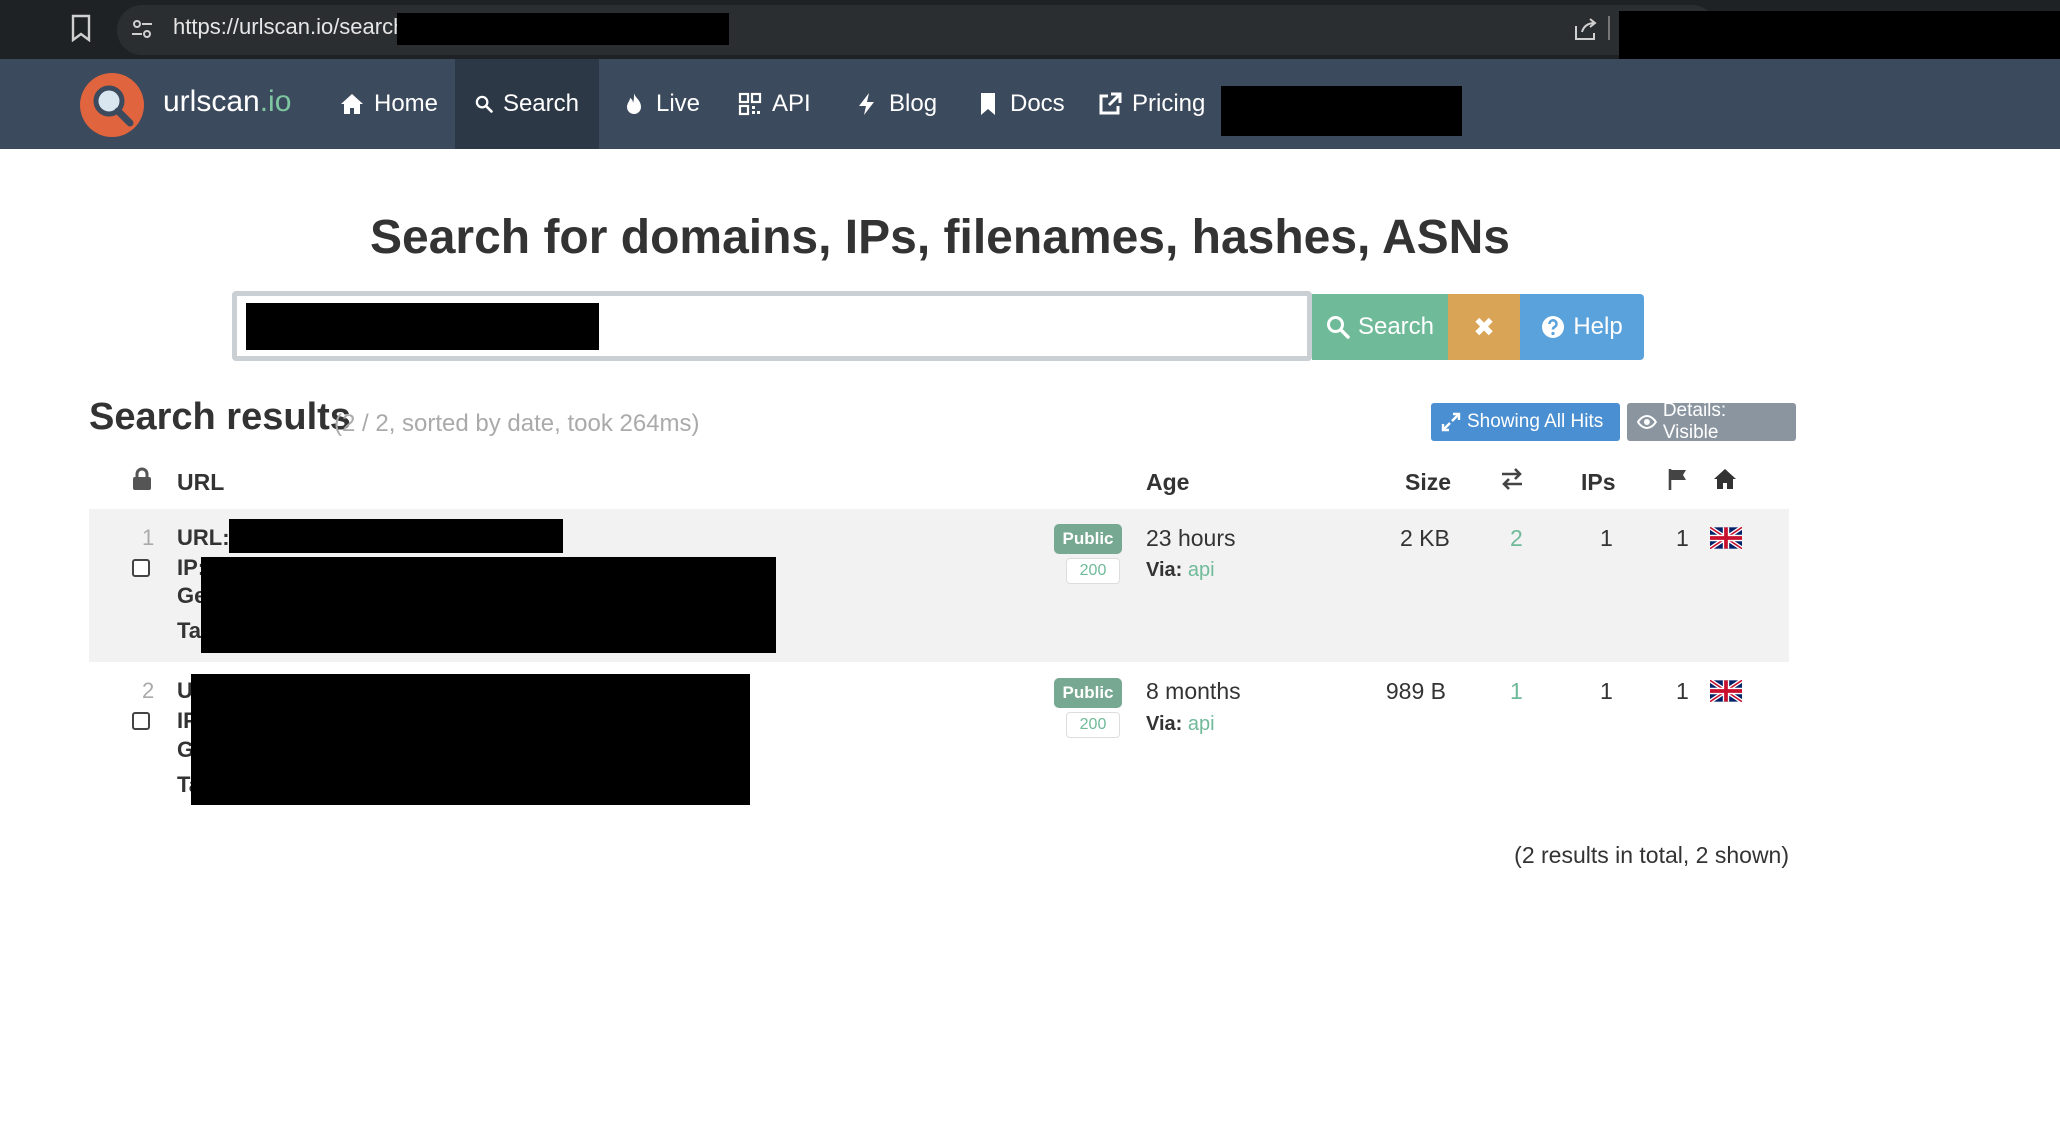 The height and width of the screenshot is (1126, 2060). What do you see at coordinates (1425, 538) in the screenshot?
I see `size-value: 2 KB` at bounding box center [1425, 538].